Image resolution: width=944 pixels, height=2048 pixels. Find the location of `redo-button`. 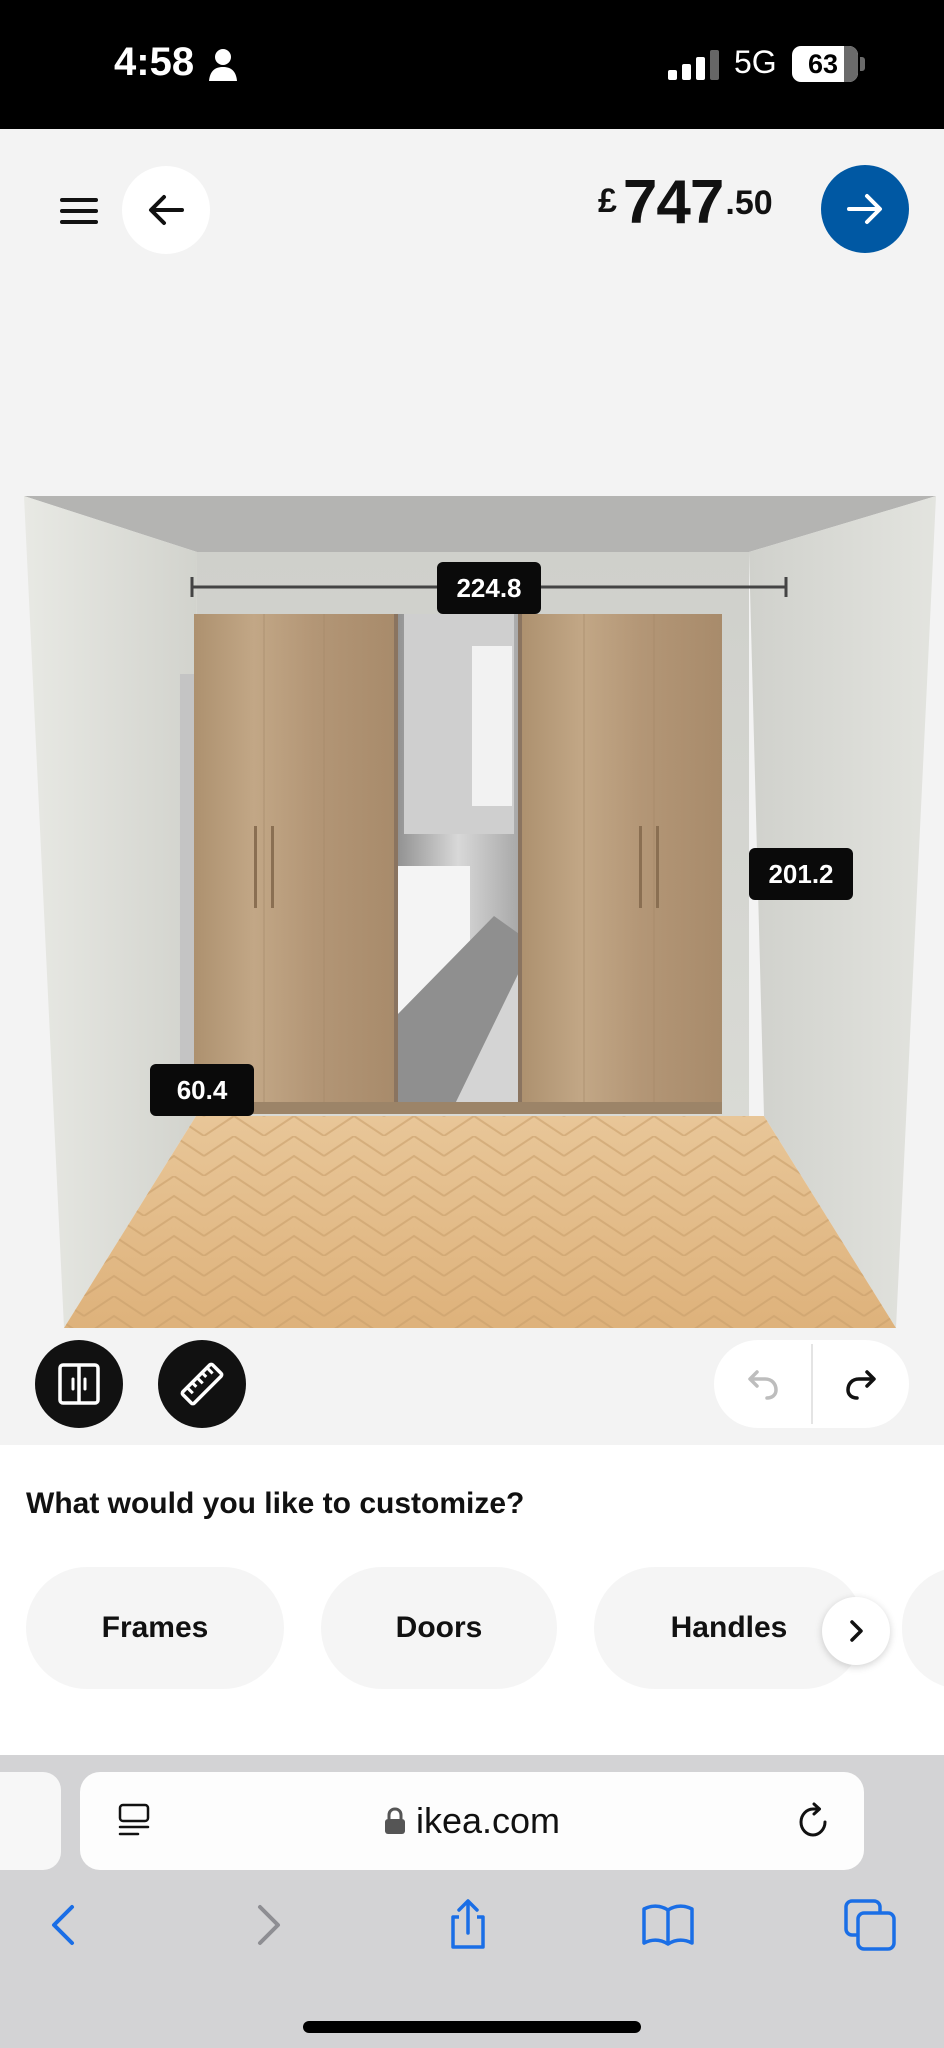

redo-button is located at coordinates (860, 1384).